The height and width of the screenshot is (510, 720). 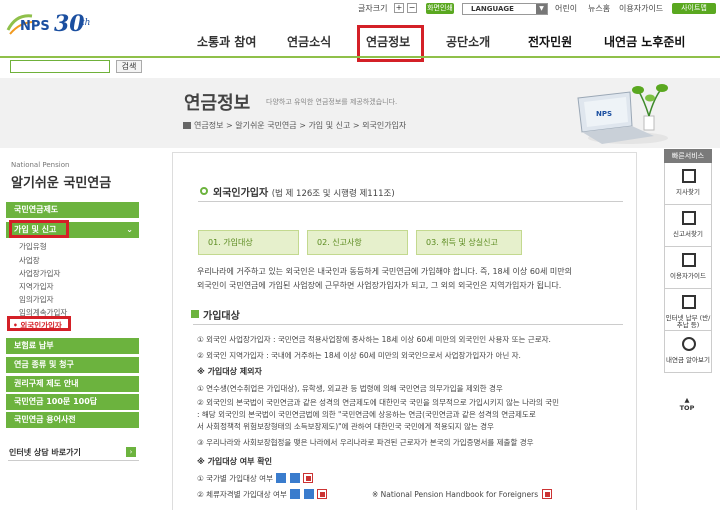 I want to click on exclusion-title: ※ 가입대상 제외자, so click(x=229, y=371).